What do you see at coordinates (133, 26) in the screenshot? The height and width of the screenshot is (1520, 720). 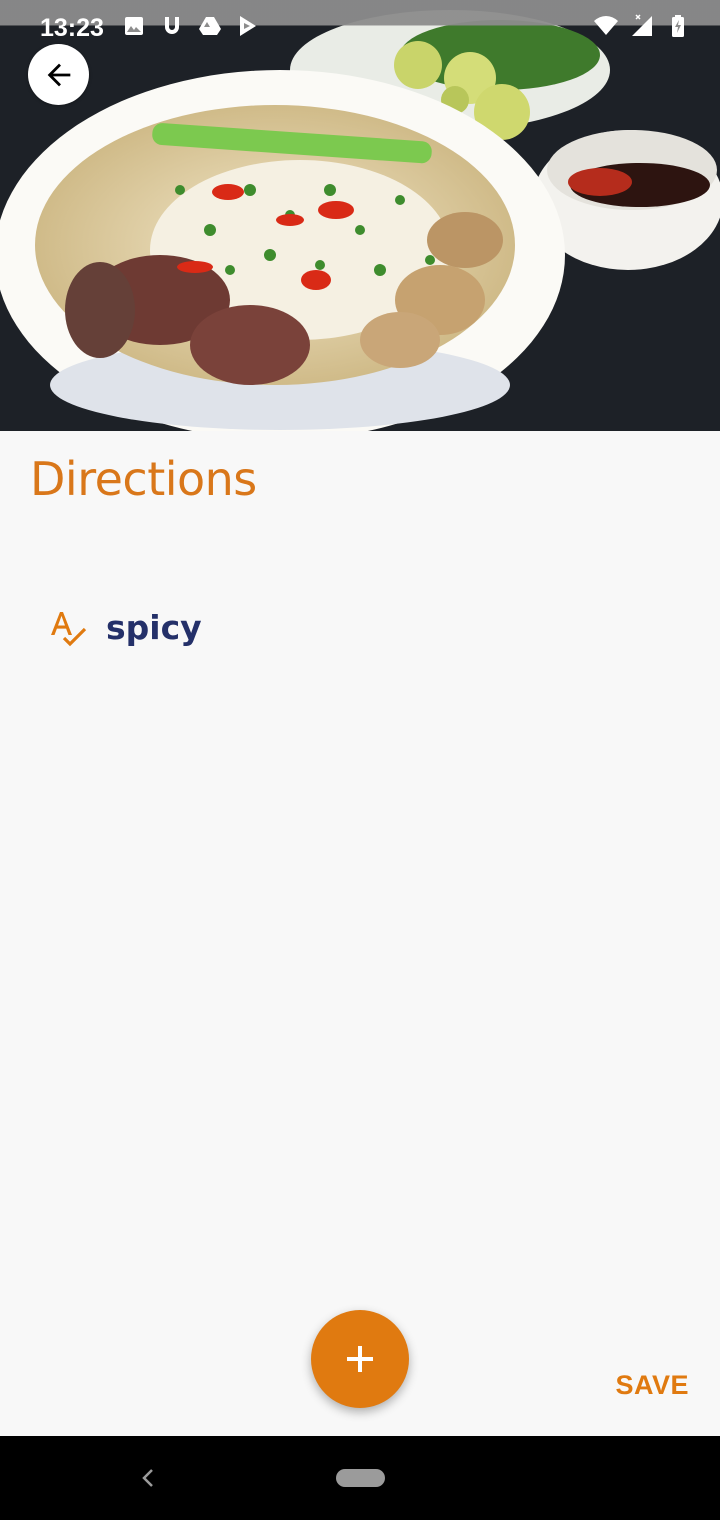 I see `image-icon` at bounding box center [133, 26].